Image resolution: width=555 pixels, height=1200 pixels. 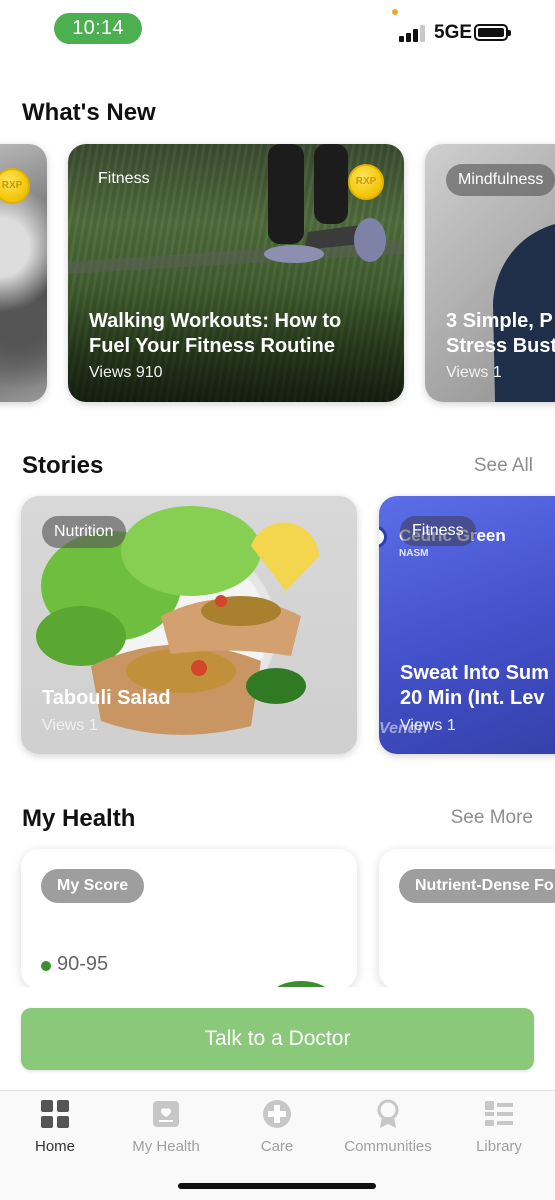 I want to click on status-bar: 10:14 5GE, so click(x=277, y=30).